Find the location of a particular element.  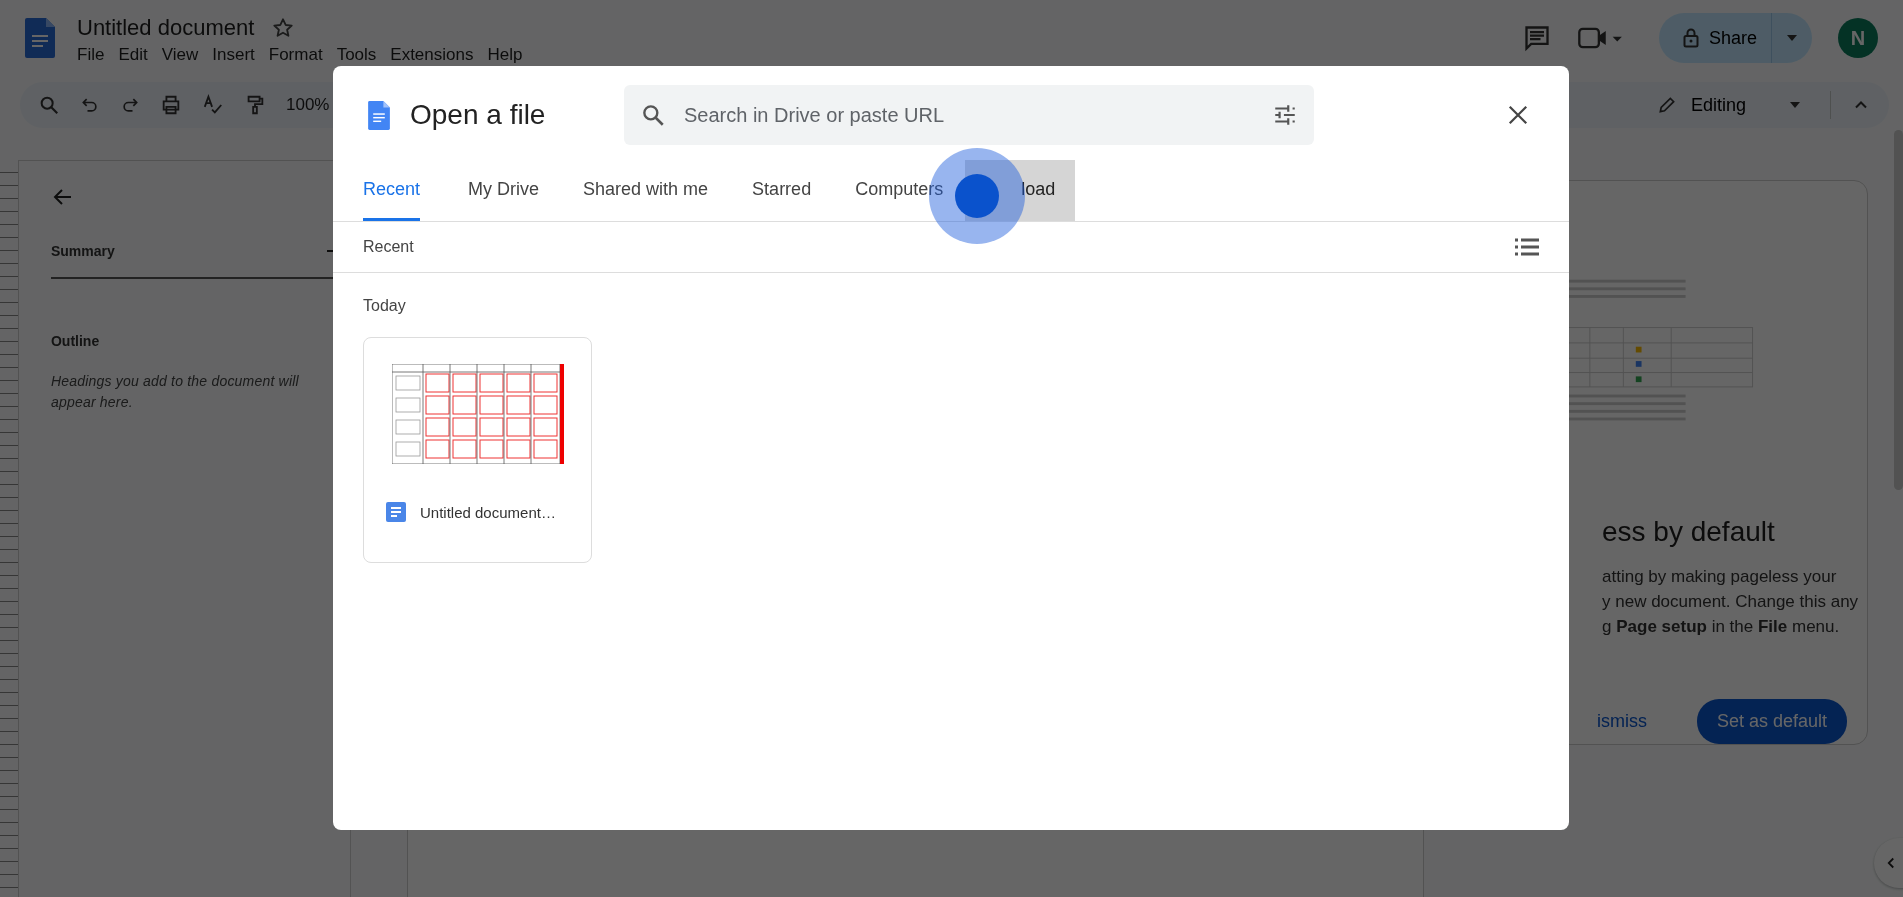

section-label: Recent is located at coordinates (388, 247).